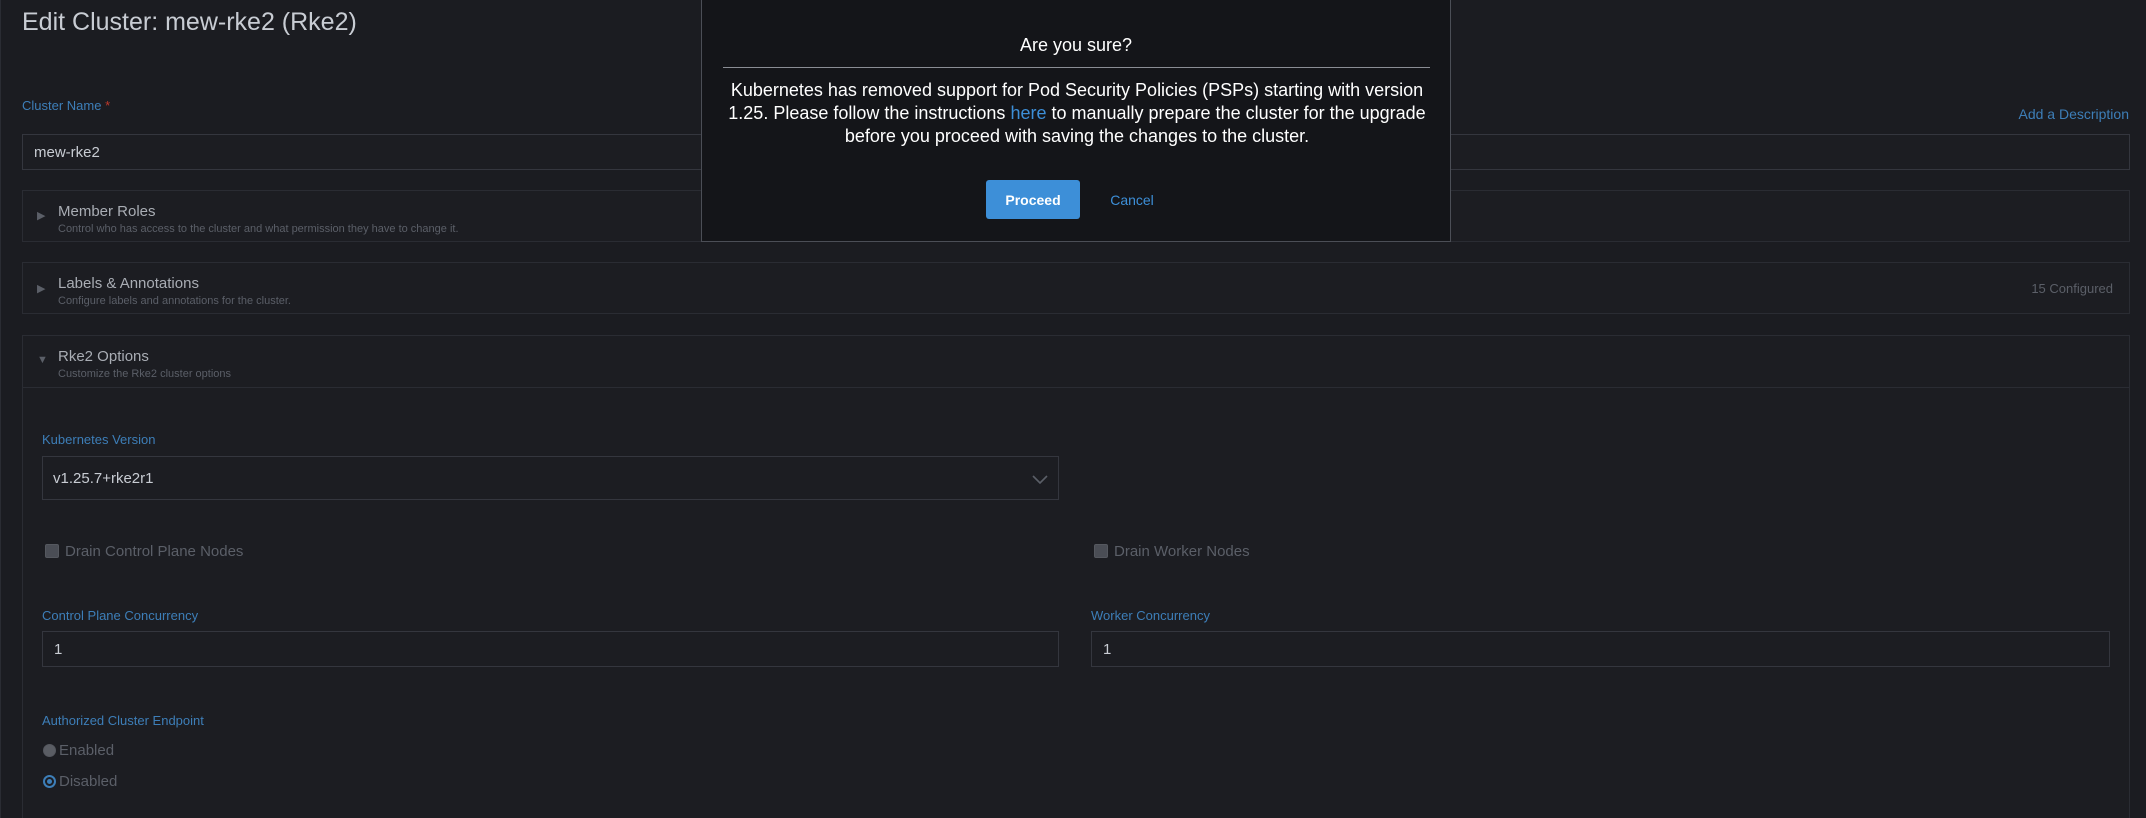  Describe the element at coordinates (42, 360) in the screenshot. I see `caret-down-icon: ▼` at that location.